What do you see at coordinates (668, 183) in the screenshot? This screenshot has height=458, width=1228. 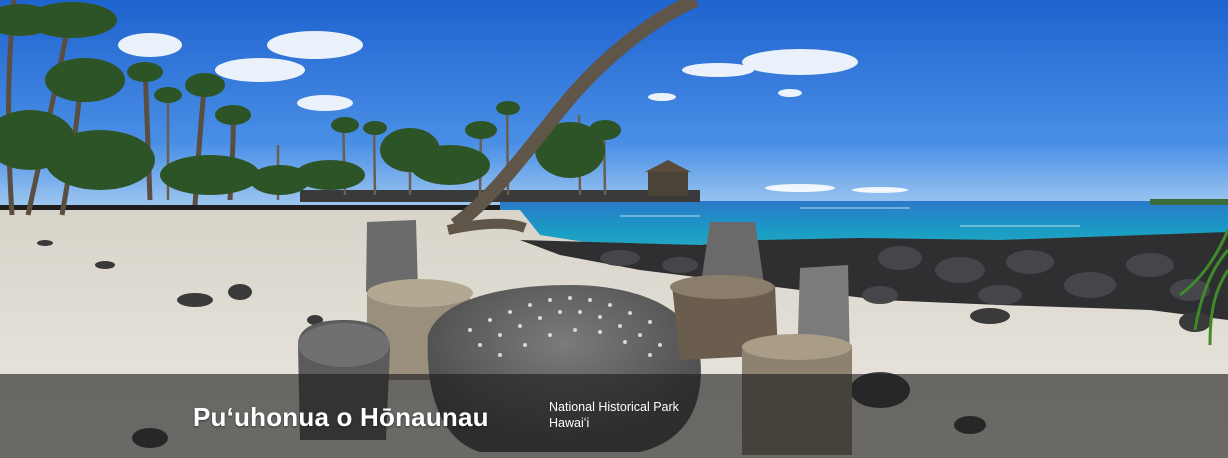 I see `hale-structure` at bounding box center [668, 183].